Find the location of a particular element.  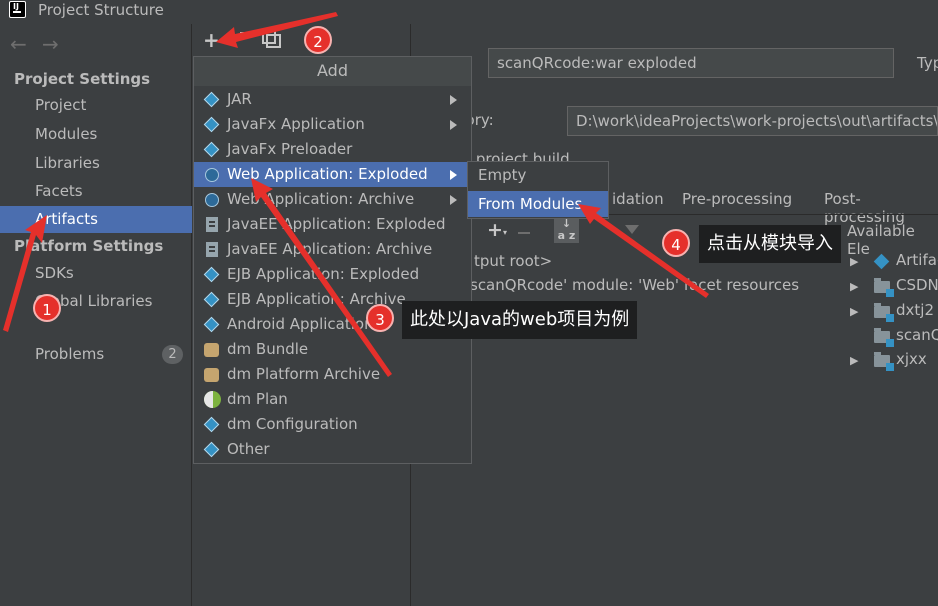

window-title: Project Structure is located at coordinates (101, 10).